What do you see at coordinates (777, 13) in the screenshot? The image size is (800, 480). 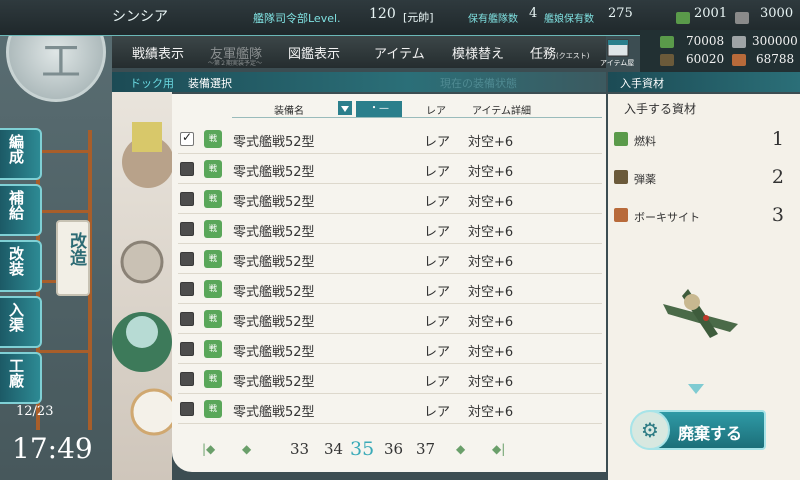 I see `dev-material-value: 3000` at bounding box center [777, 13].